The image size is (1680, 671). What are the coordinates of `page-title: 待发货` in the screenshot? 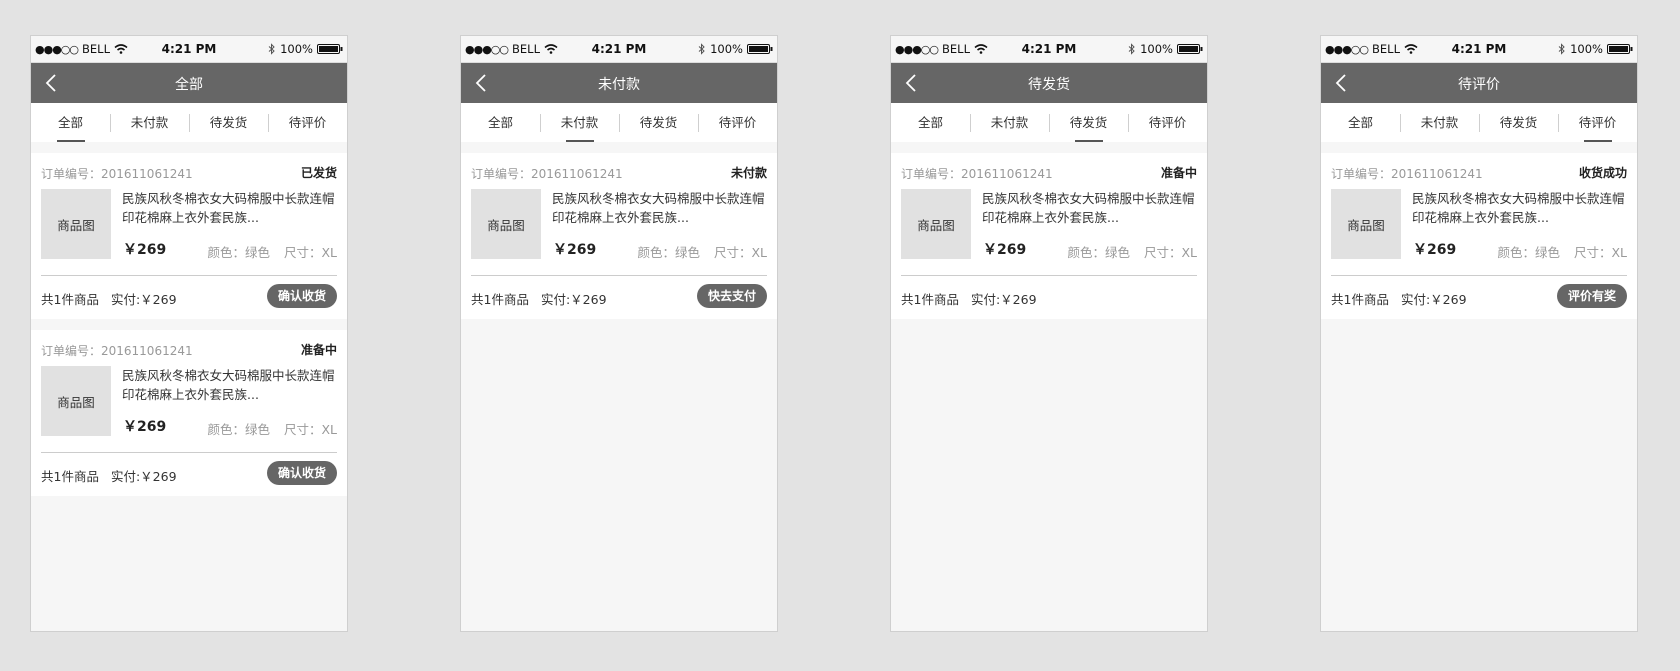 It's located at (1049, 85).